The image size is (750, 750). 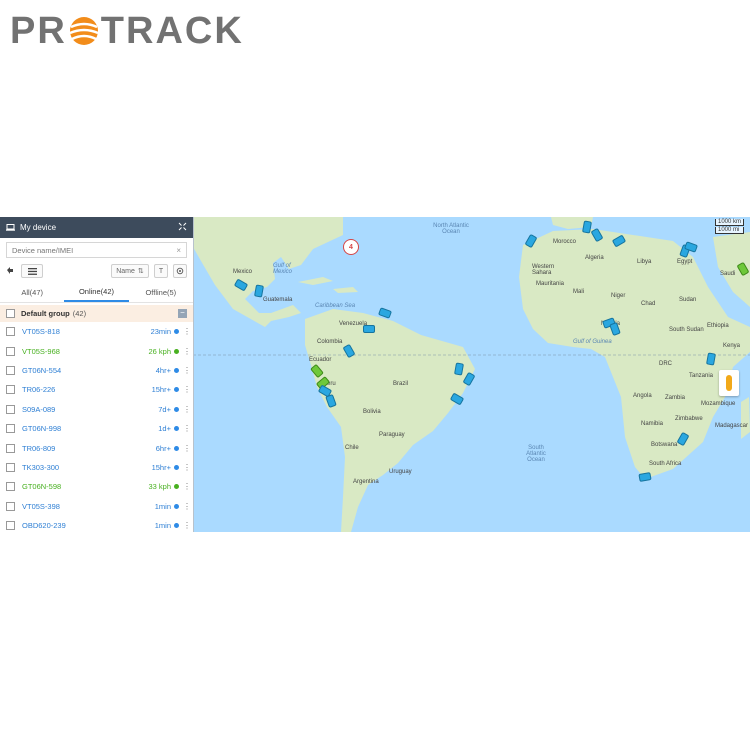 What do you see at coordinates (369, 329) in the screenshot?
I see `vehicle-marker` at bounding box center [369, 329].